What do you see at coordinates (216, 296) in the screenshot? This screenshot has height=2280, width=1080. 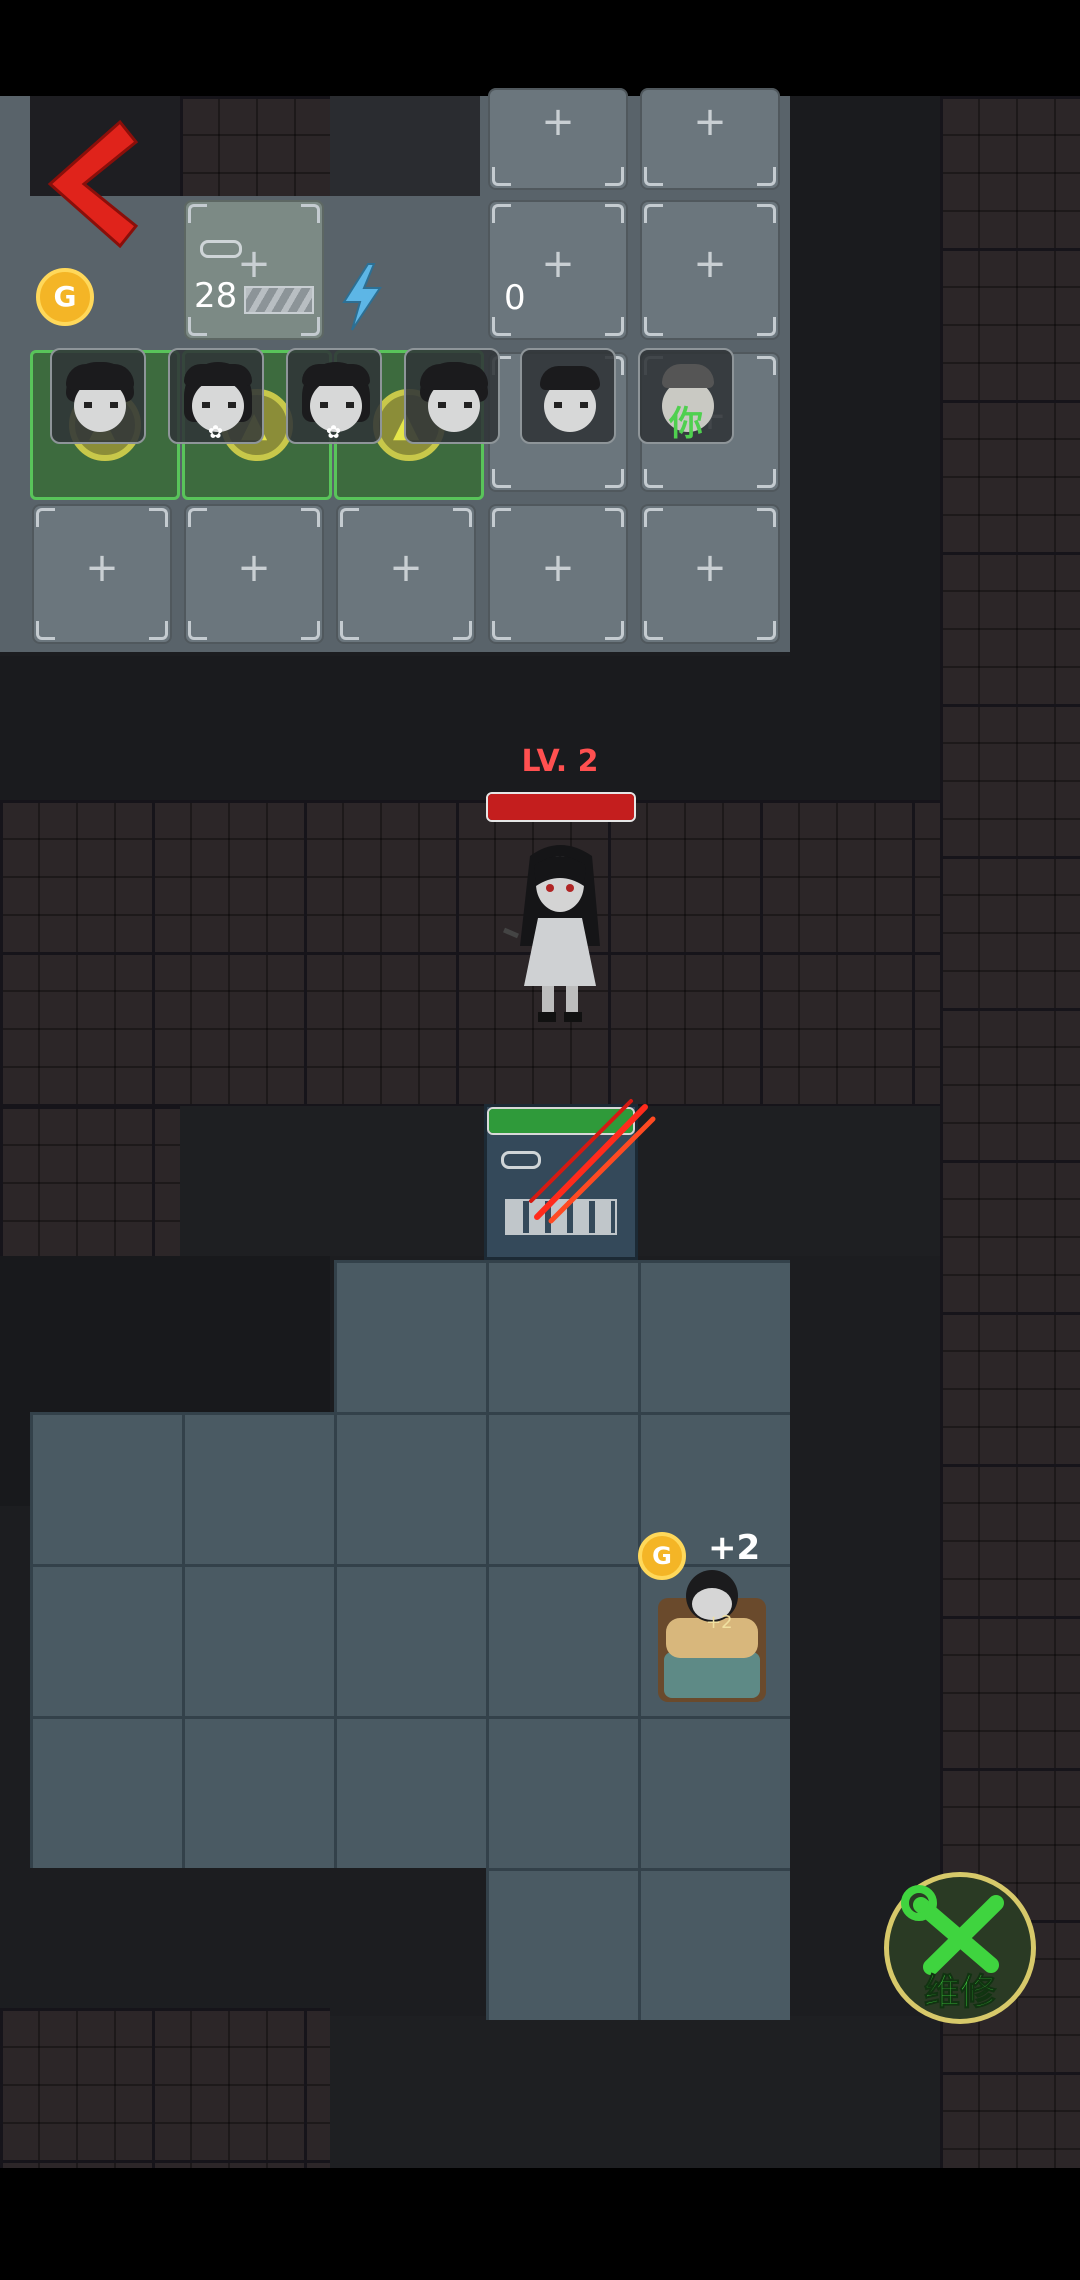 I see `door-value: 28` at bounding box center [216, 296].